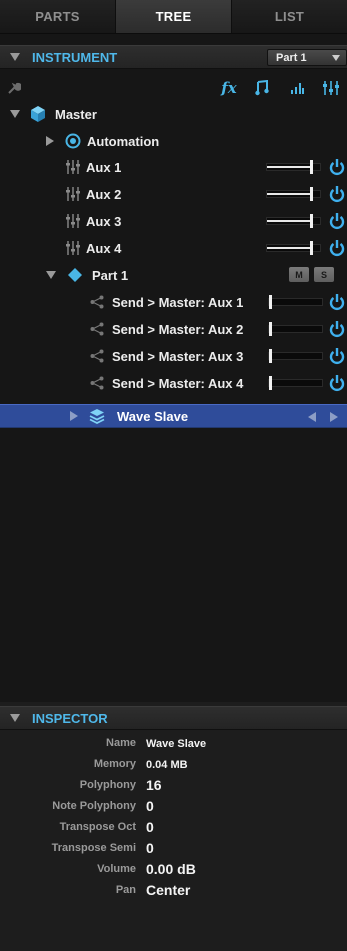 The width and height of the screenshot is (347, 951). What do you see at coordinates (97, 827) in the screenshot?
I see `inspector-label: Transpose Oct` at bounding box center [97, 827].